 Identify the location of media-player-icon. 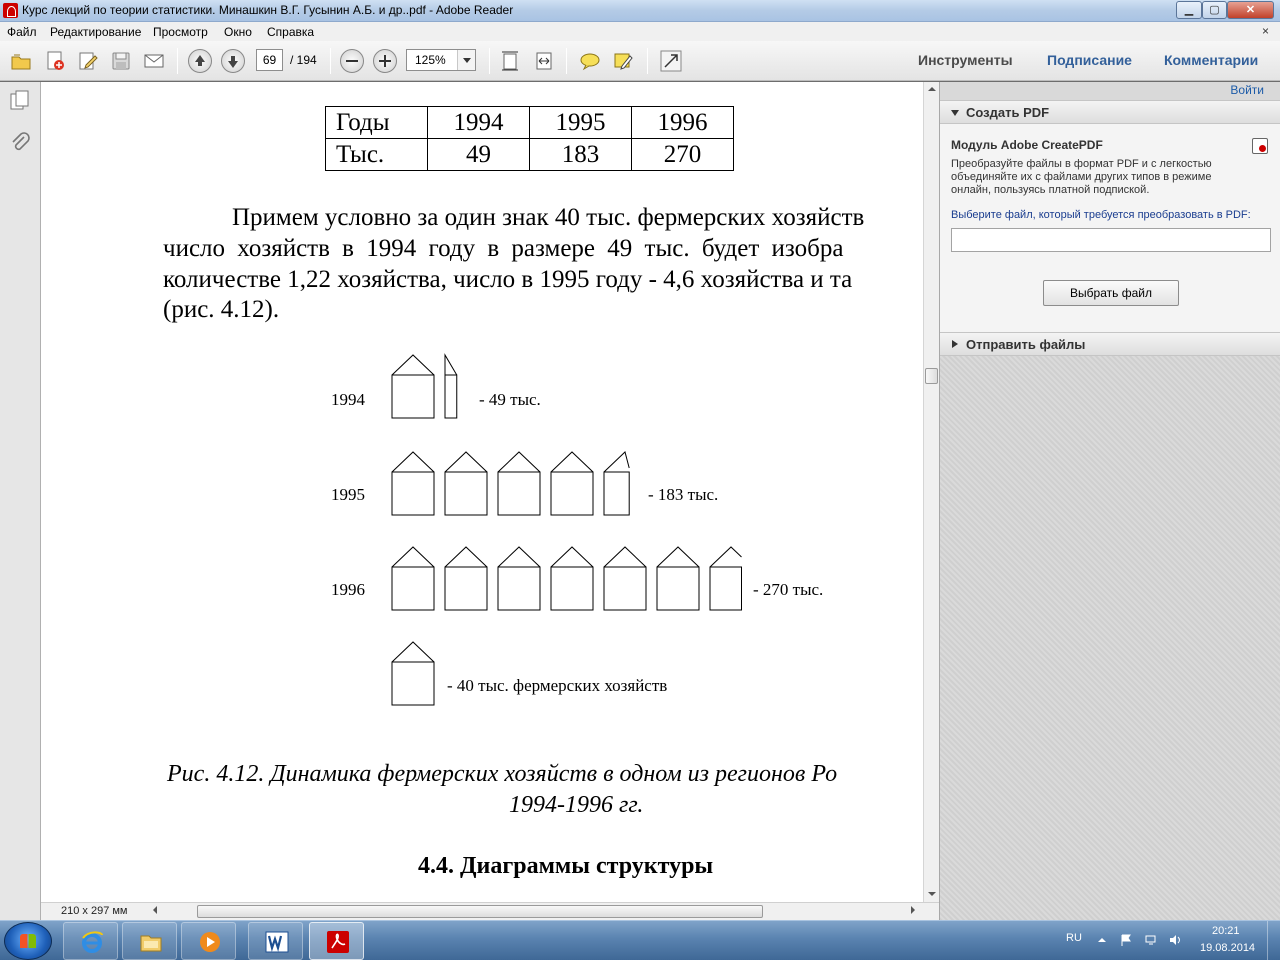
(210, 942).